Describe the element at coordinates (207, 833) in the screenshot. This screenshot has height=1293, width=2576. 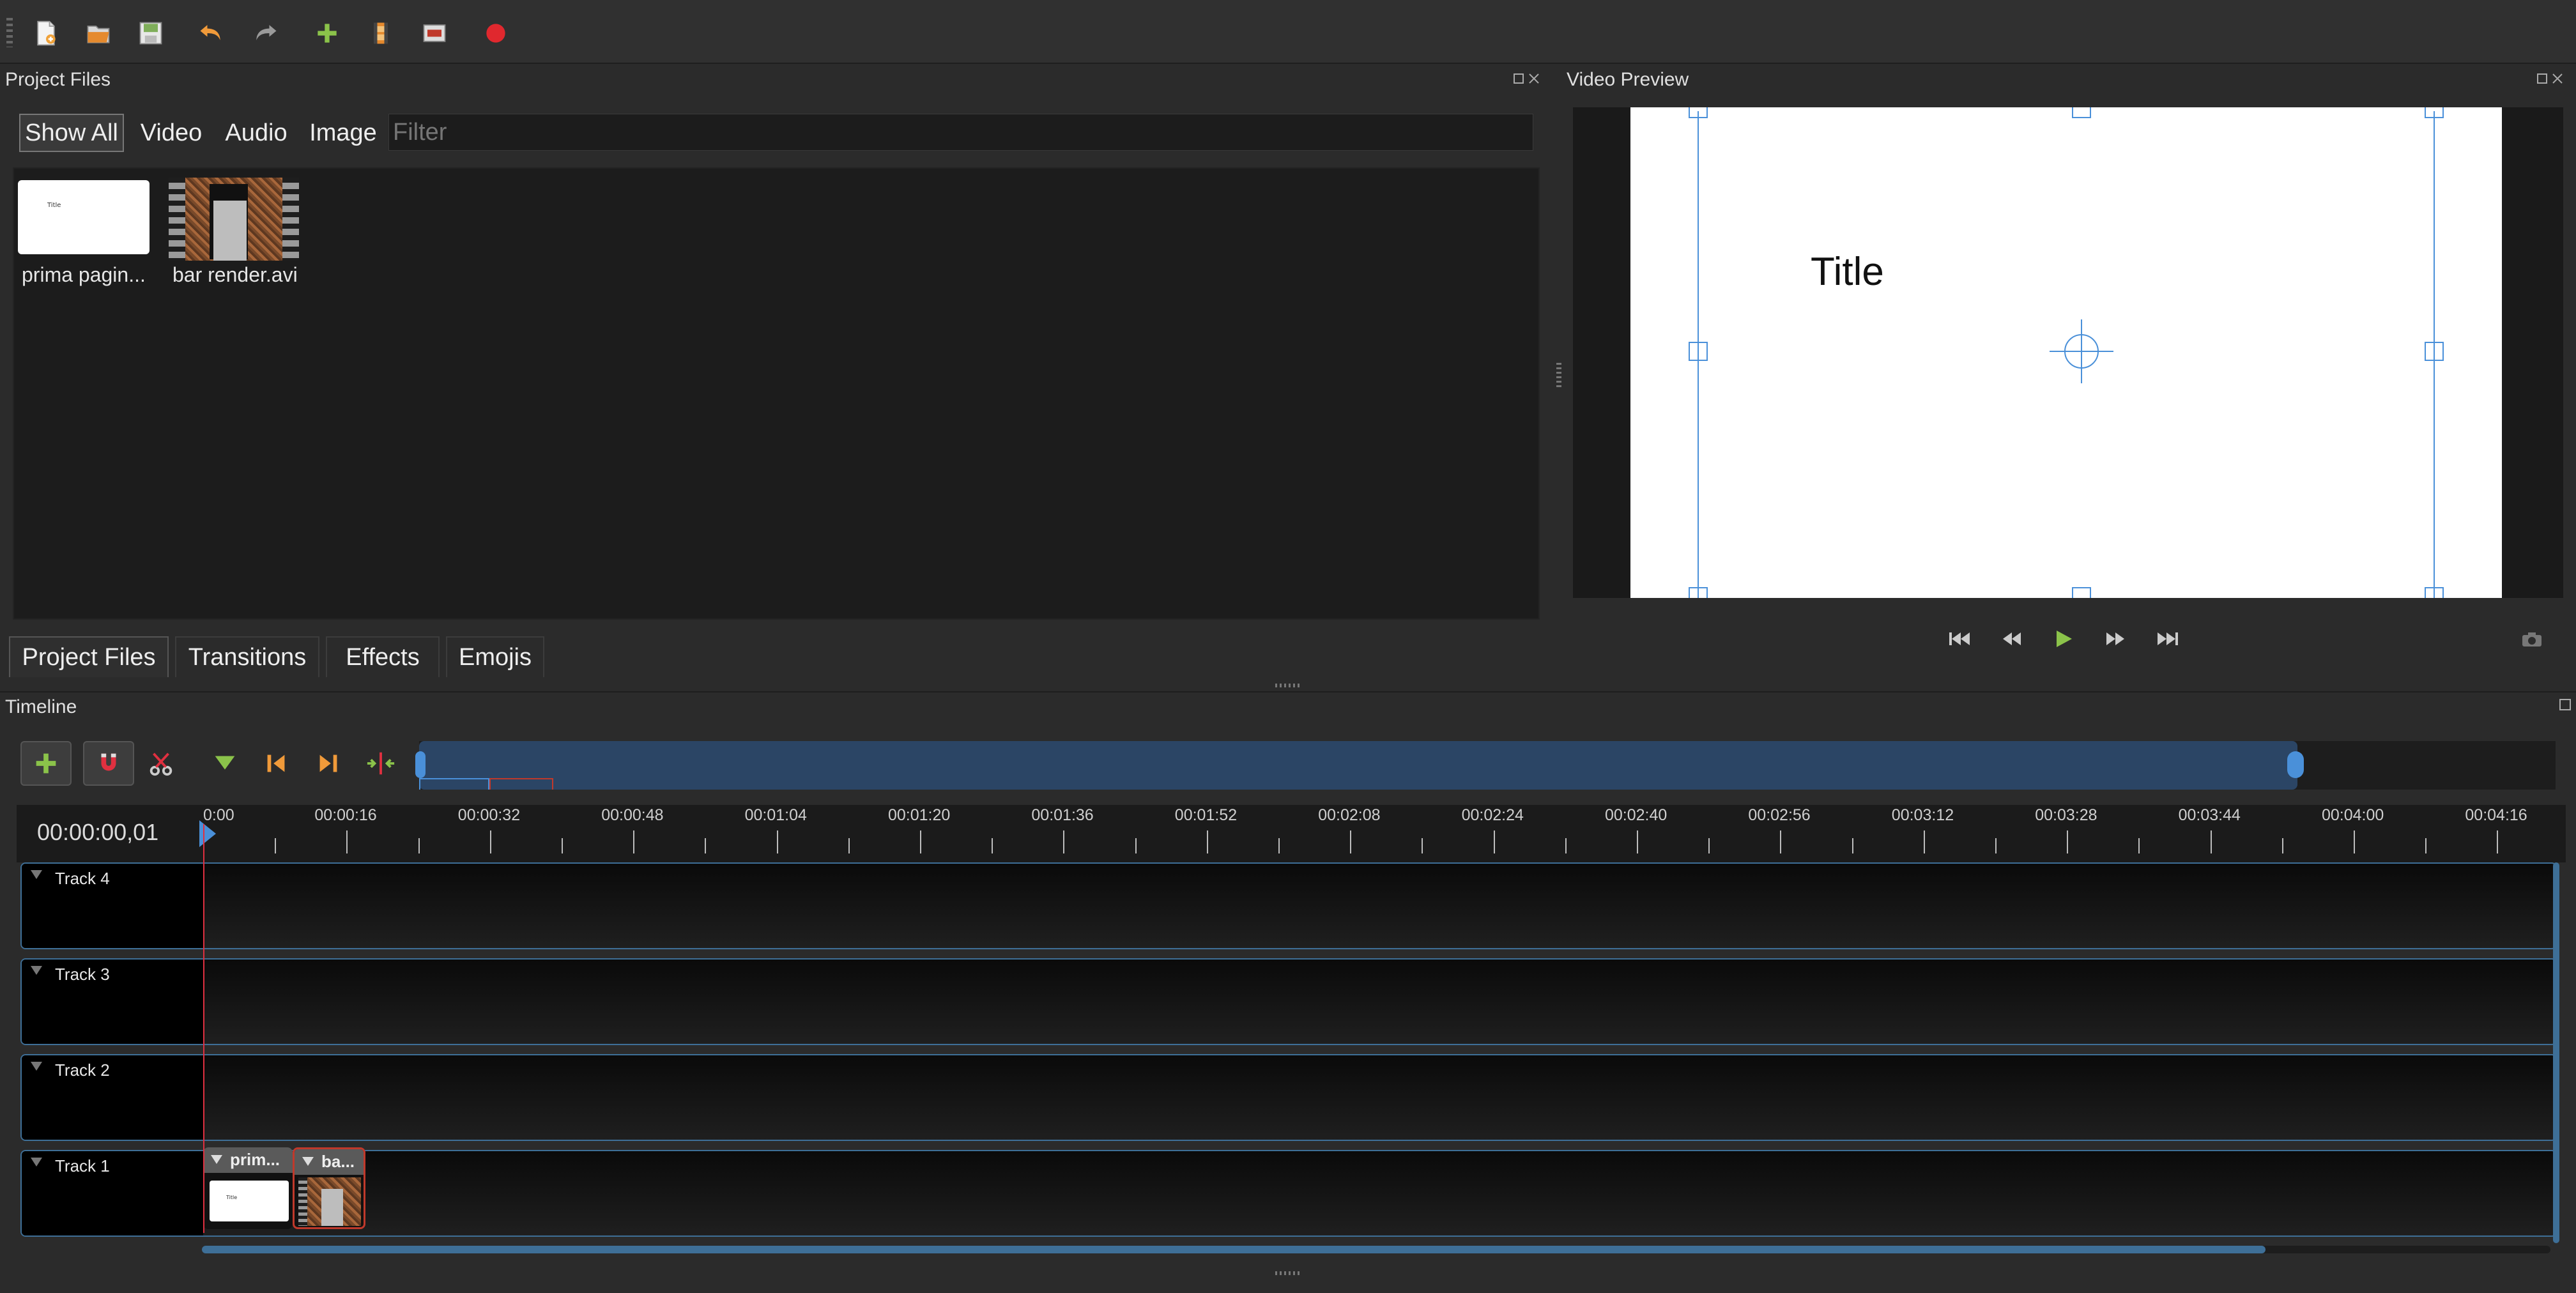
I see `playhead-marker-icon` at that location.